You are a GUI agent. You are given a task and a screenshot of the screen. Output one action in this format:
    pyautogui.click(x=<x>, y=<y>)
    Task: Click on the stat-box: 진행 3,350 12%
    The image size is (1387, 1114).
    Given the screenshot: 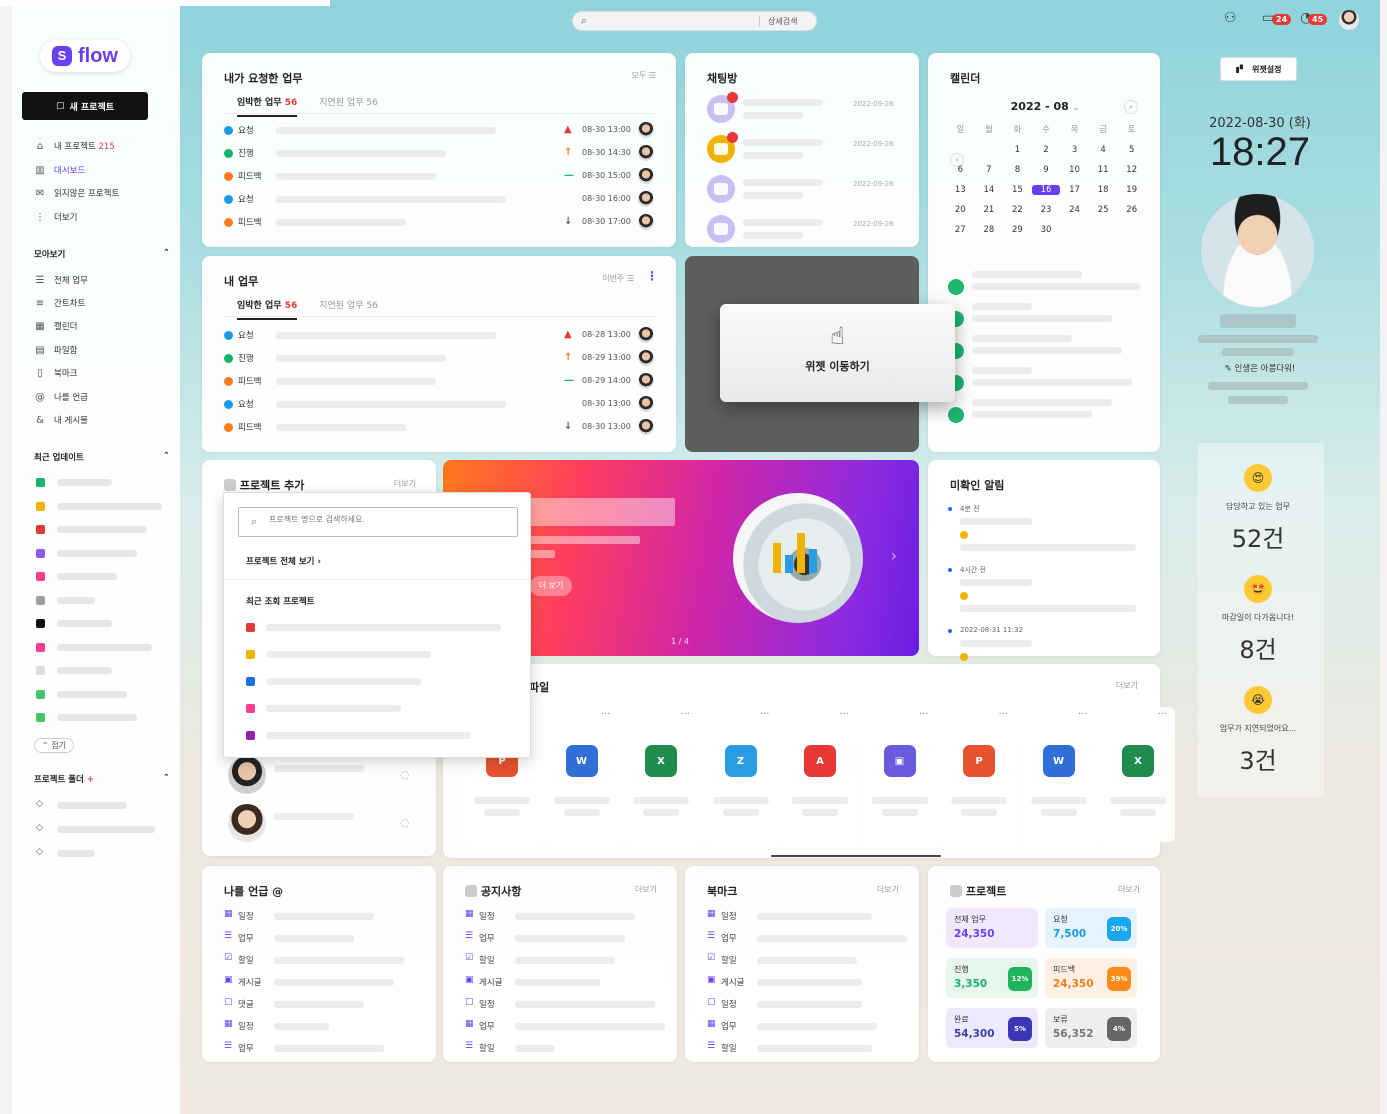 What is the action you would take?
    pyautogui.click(x=992, y=978)
    